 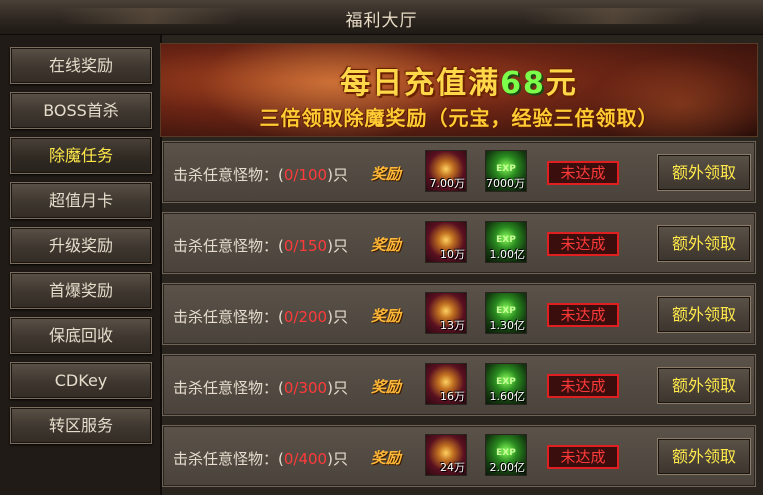 What do you see at coordinates (81, 155) in the screenshot?
I see `sidebar-item-demon-quest: 除魔任务` at bounding box center [81, 155].